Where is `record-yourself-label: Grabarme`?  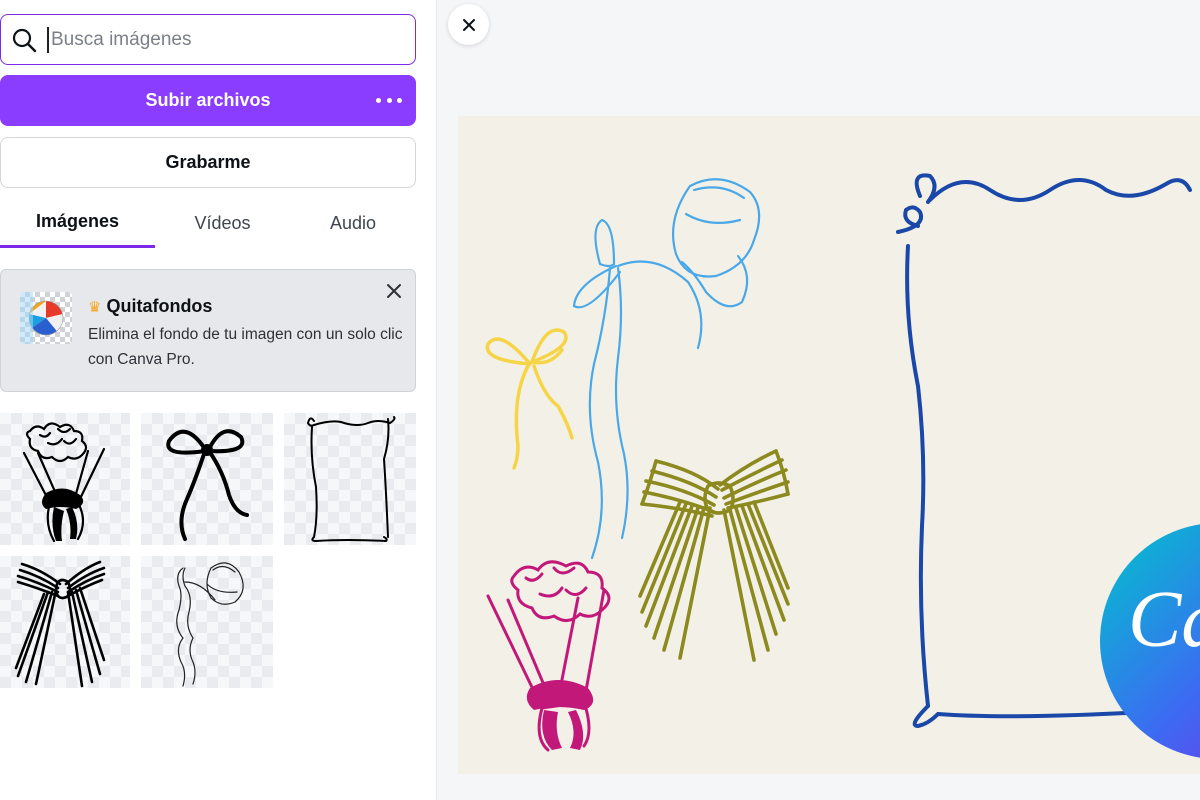
record-yourself-label: Grabarme is located at coordinates (208, 162).